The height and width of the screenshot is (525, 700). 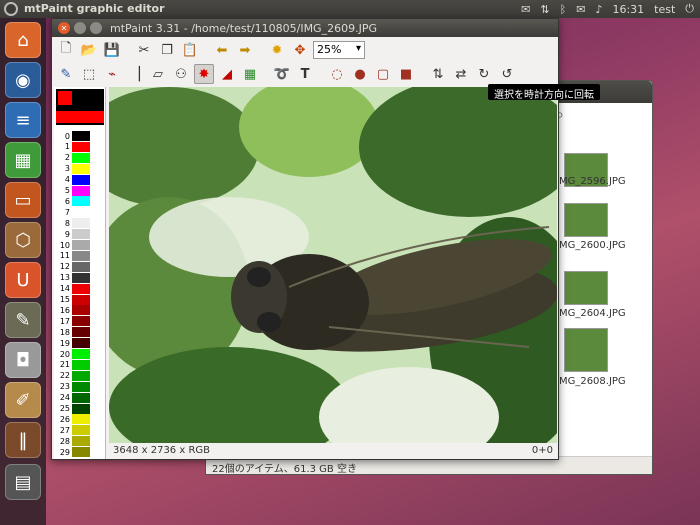 What do you see at coordinates (11, 9) in the screenshot?
I see `dash-home-button` at bounding box center [11, 9].